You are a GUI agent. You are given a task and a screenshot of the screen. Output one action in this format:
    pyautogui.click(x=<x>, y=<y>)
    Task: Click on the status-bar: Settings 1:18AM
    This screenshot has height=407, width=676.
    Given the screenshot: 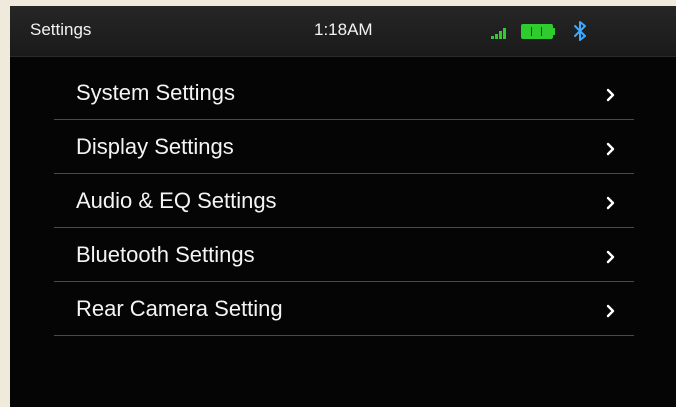 What is the action you would take?
    pyautogui.click(x=343, y=31)
    